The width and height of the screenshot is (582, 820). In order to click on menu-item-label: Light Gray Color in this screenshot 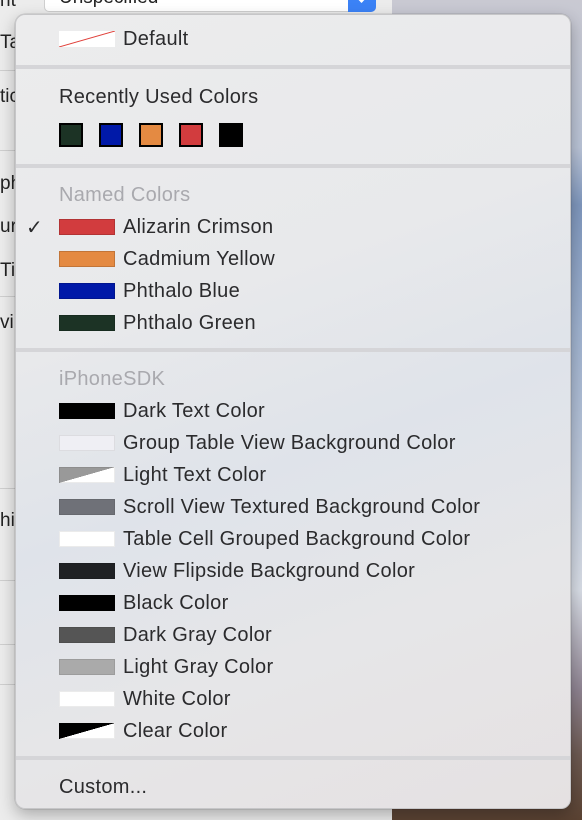, I will do `click(198, 666)`.